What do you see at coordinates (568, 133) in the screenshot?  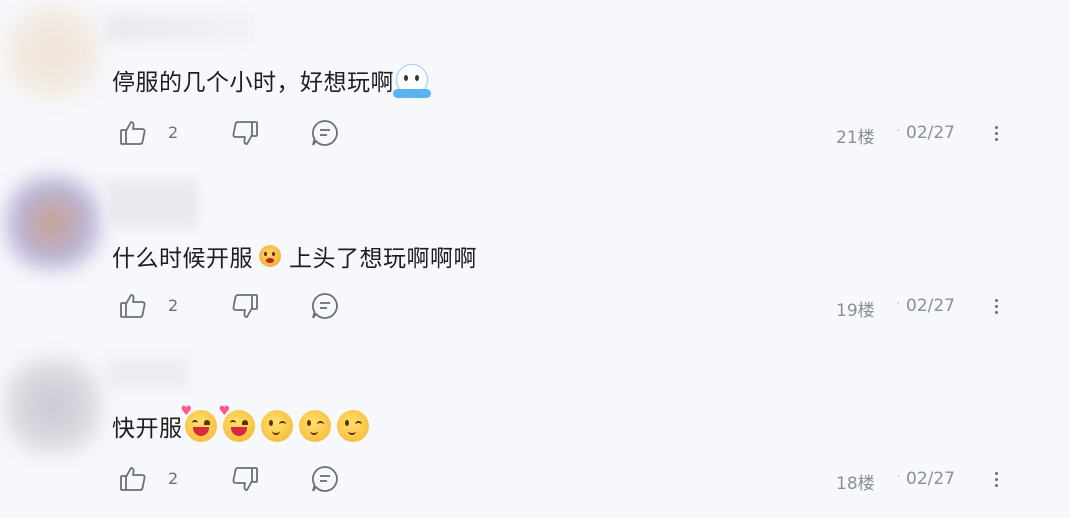 I see `comment-actions: 2 21楼 · 02/27` at bounding box center [568, 133].